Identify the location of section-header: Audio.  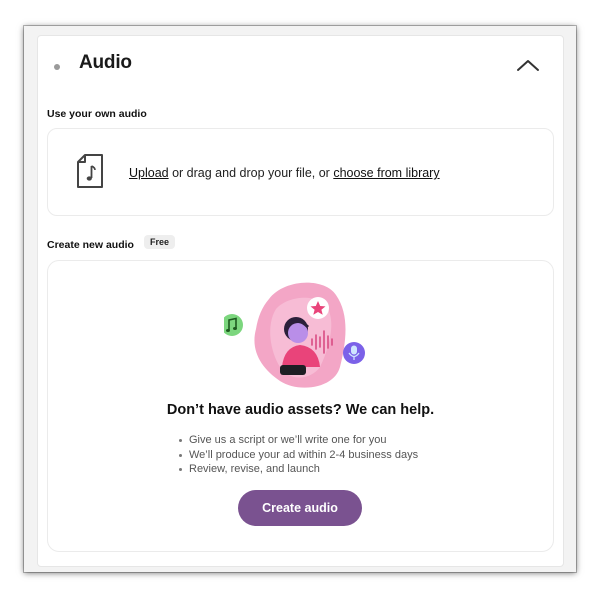
(300, 66).